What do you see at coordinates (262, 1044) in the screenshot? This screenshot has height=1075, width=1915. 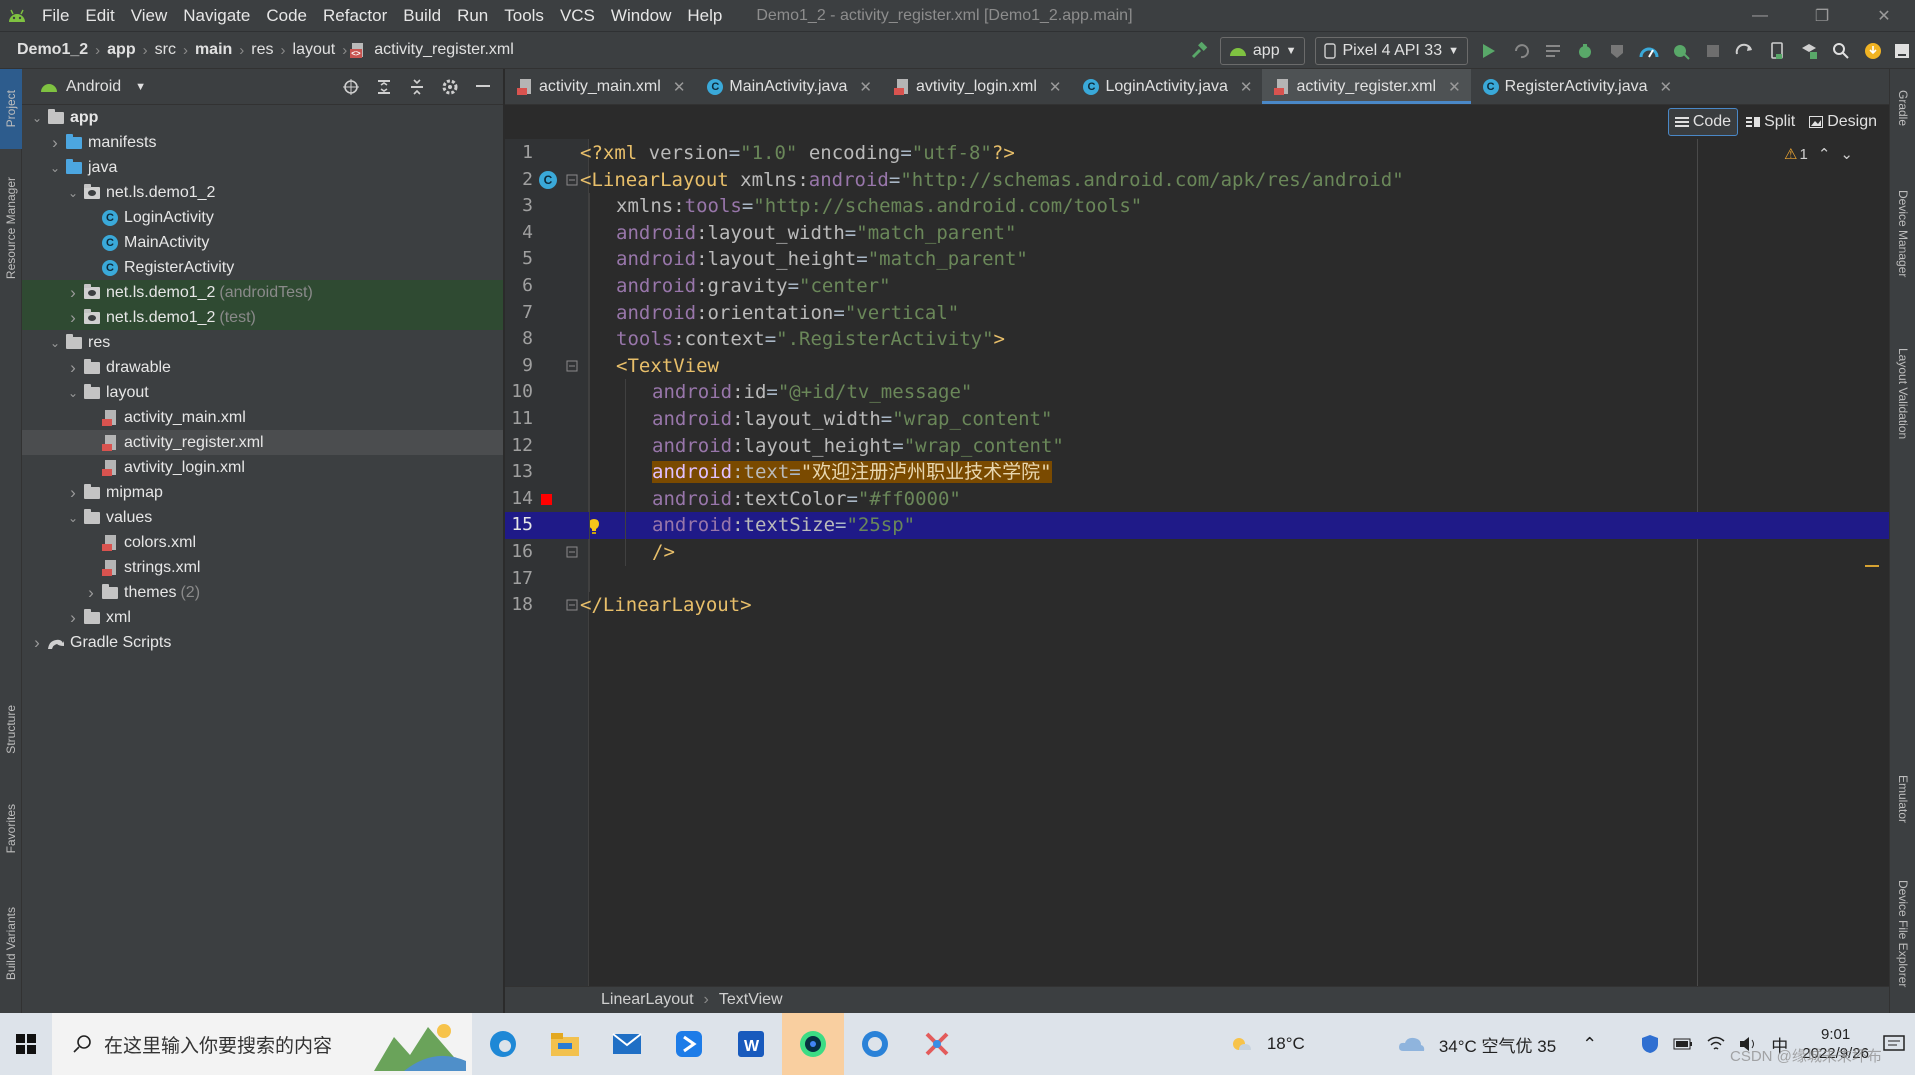 I see `taskbar-search-box: 在这里输入你要搜索的内容` at bounding box center [262, 1044].